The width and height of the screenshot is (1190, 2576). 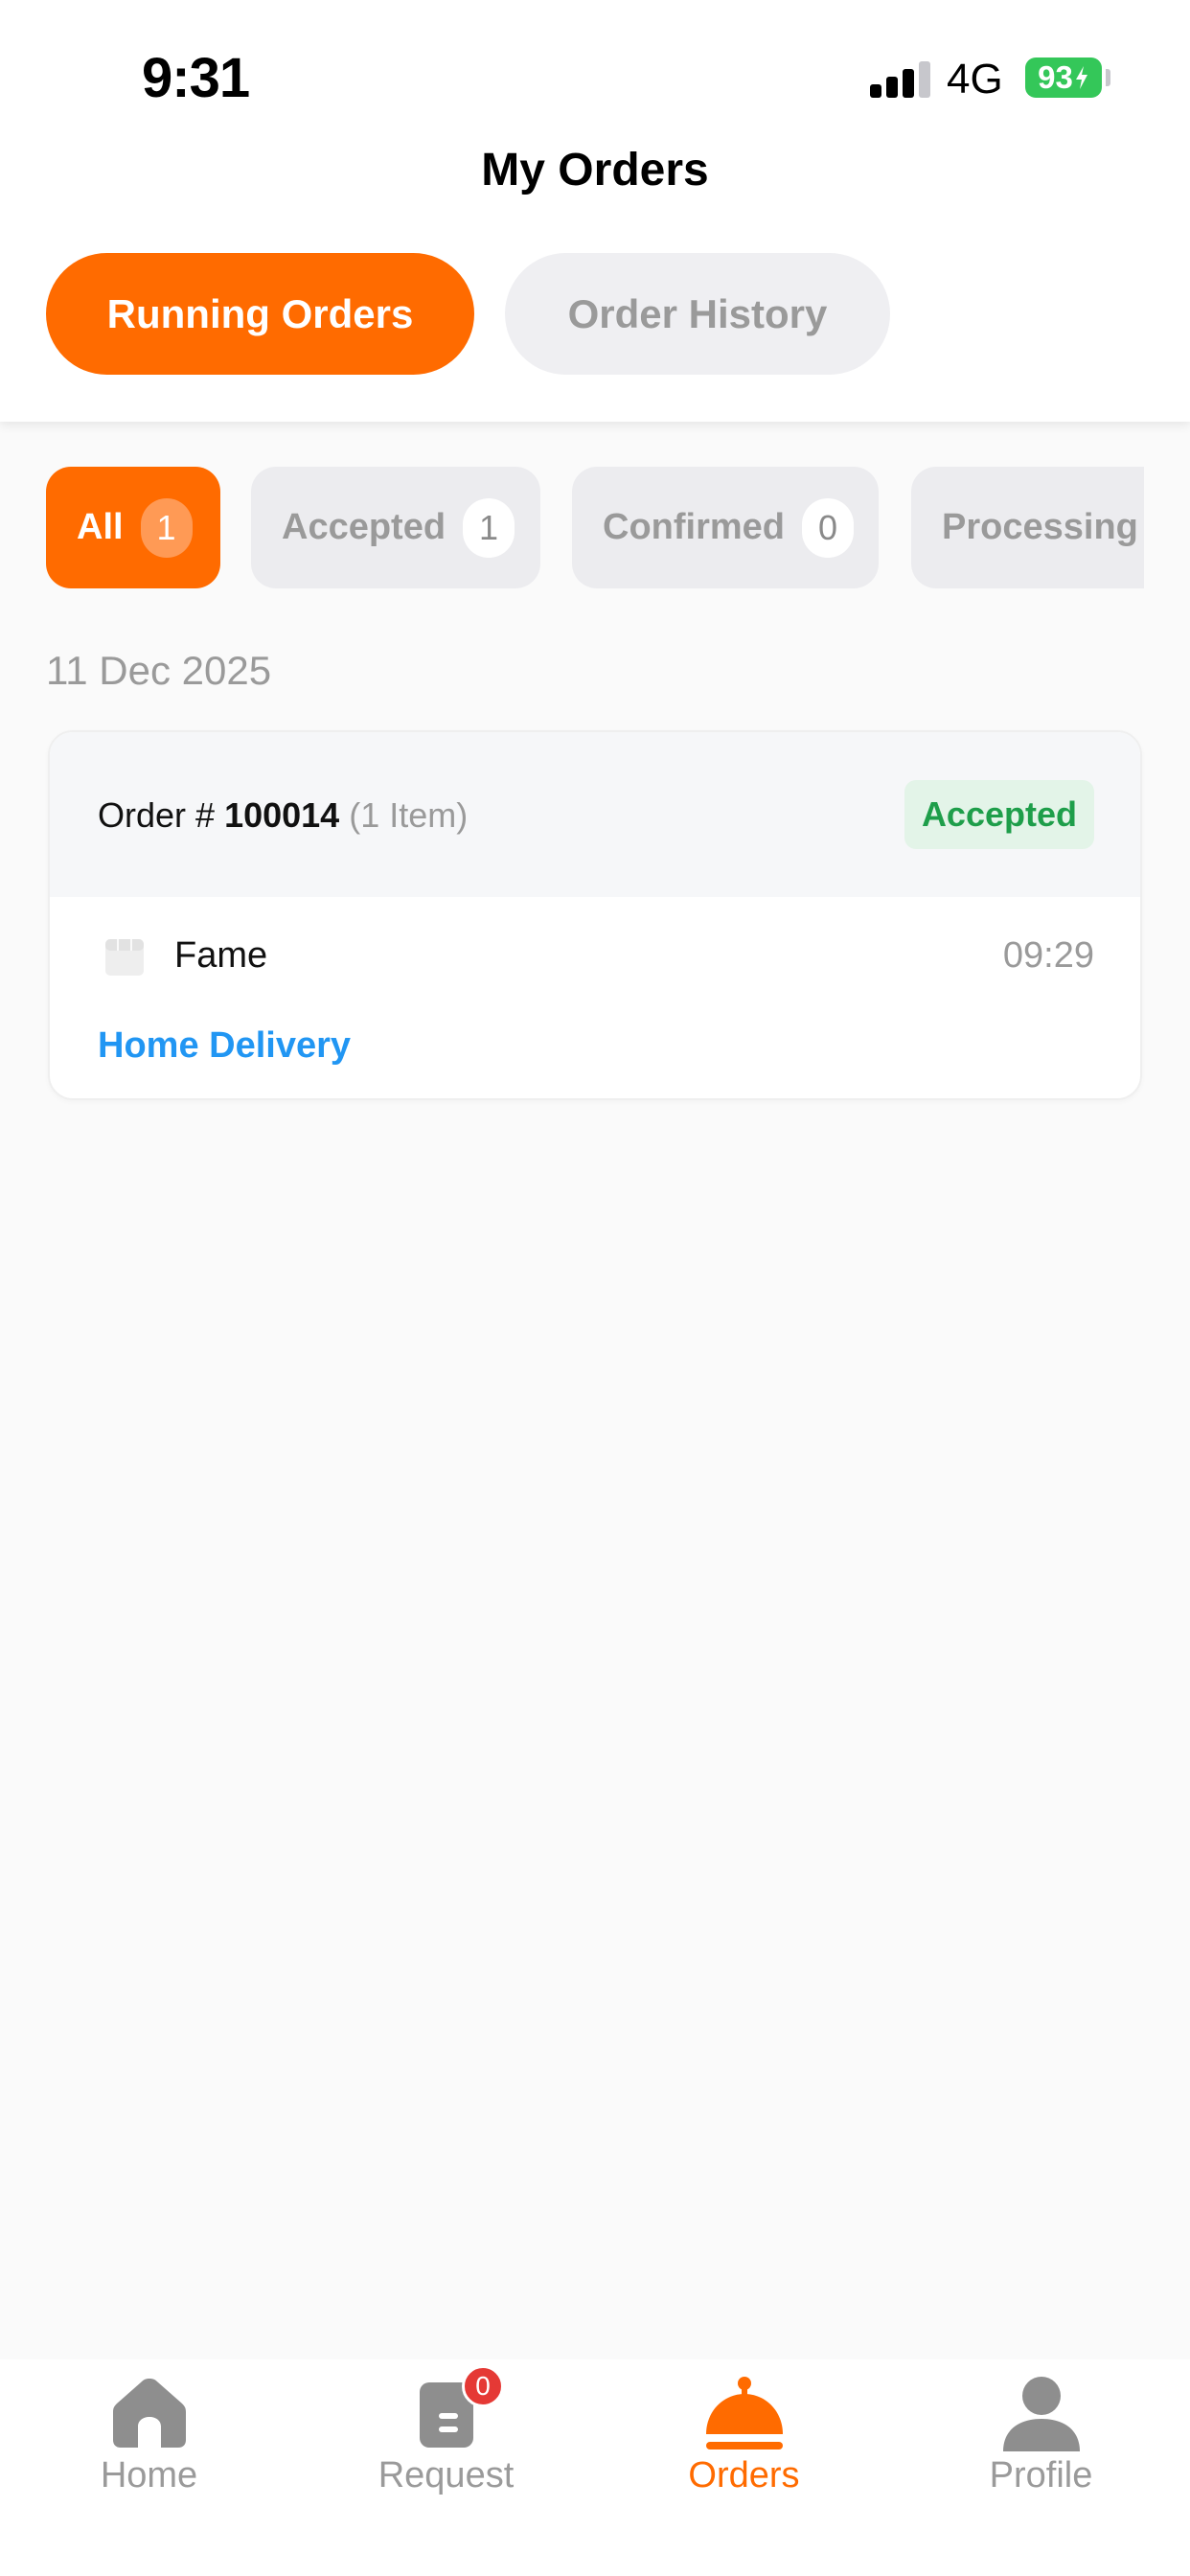 I want to click on home-icon, so click(x=150, y=2414).